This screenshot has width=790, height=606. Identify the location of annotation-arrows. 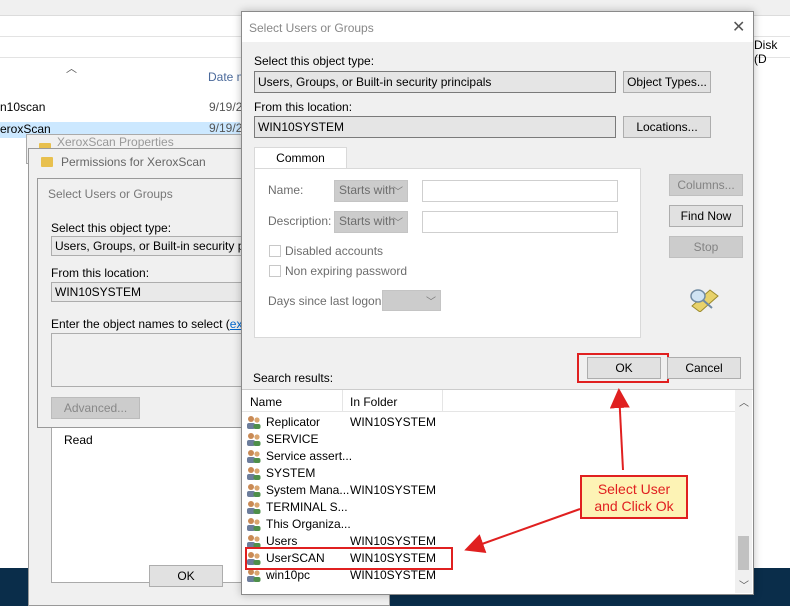
(547, 471).